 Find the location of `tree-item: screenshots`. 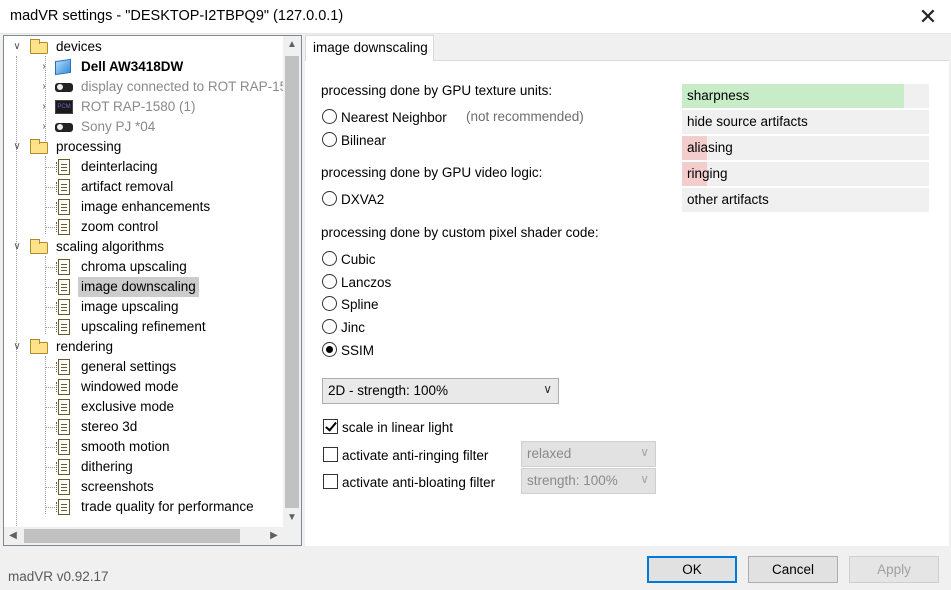

tree-item: screenshots is located at coordinates (143, 487).